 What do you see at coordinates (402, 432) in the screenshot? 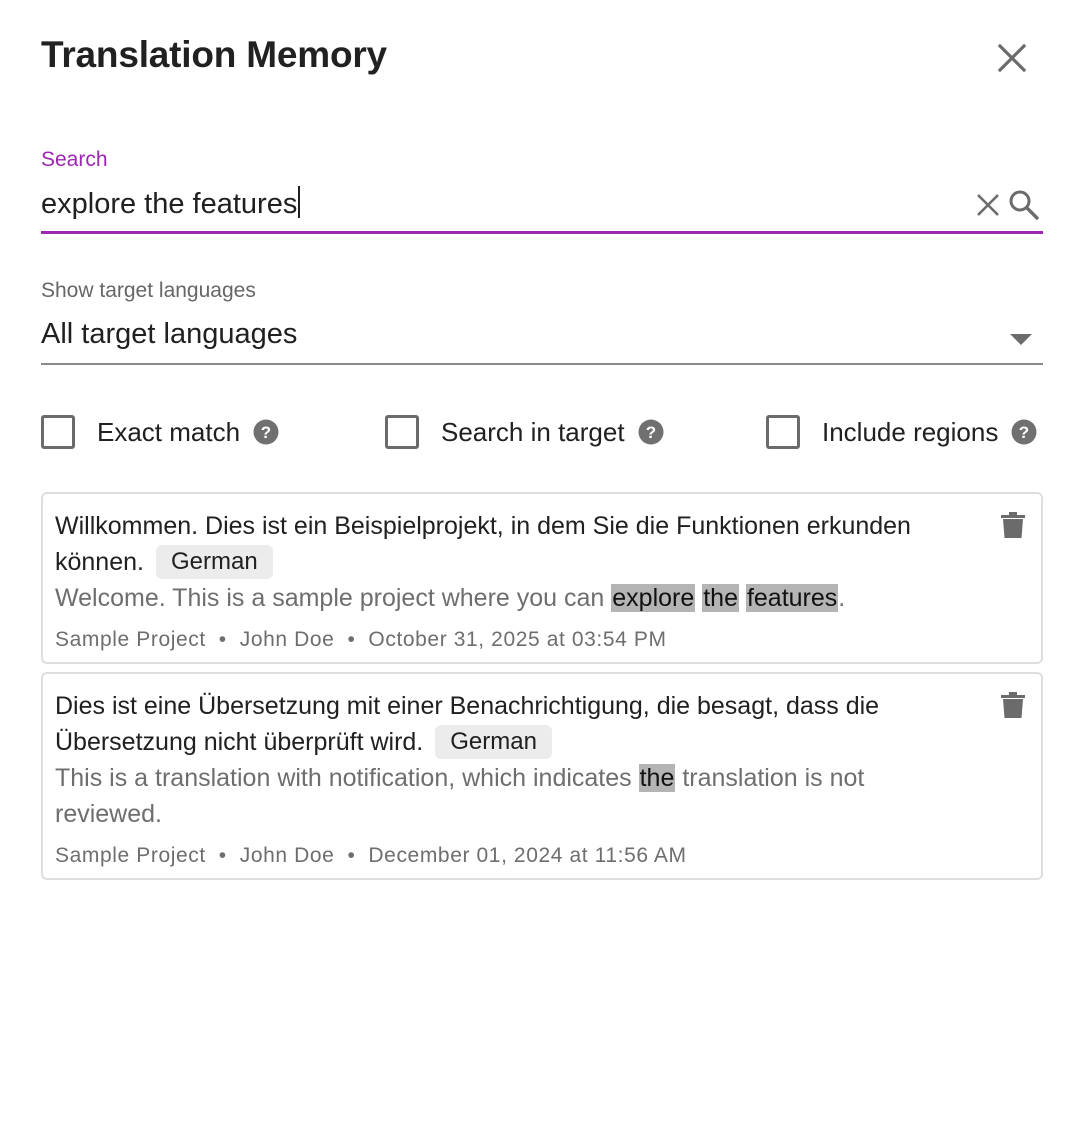
I see `search-in-target-checkbox` at bounding box center [402, 432].